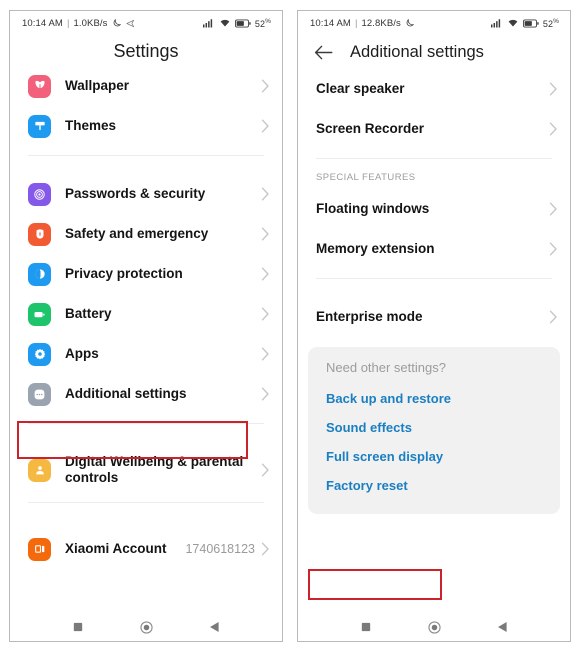 The image size is (581, 650). What do you see at coordinates (126, 393) in the screenshot?
I see `settings-row-label: Additional settings` at bounding box center [126, 393].